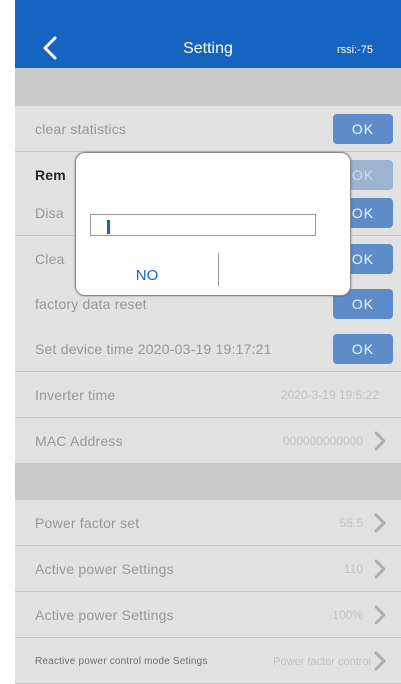 The width and height of the screenshot is (401, 684). I want to click on input-dialog: NO, so click(213, 224).